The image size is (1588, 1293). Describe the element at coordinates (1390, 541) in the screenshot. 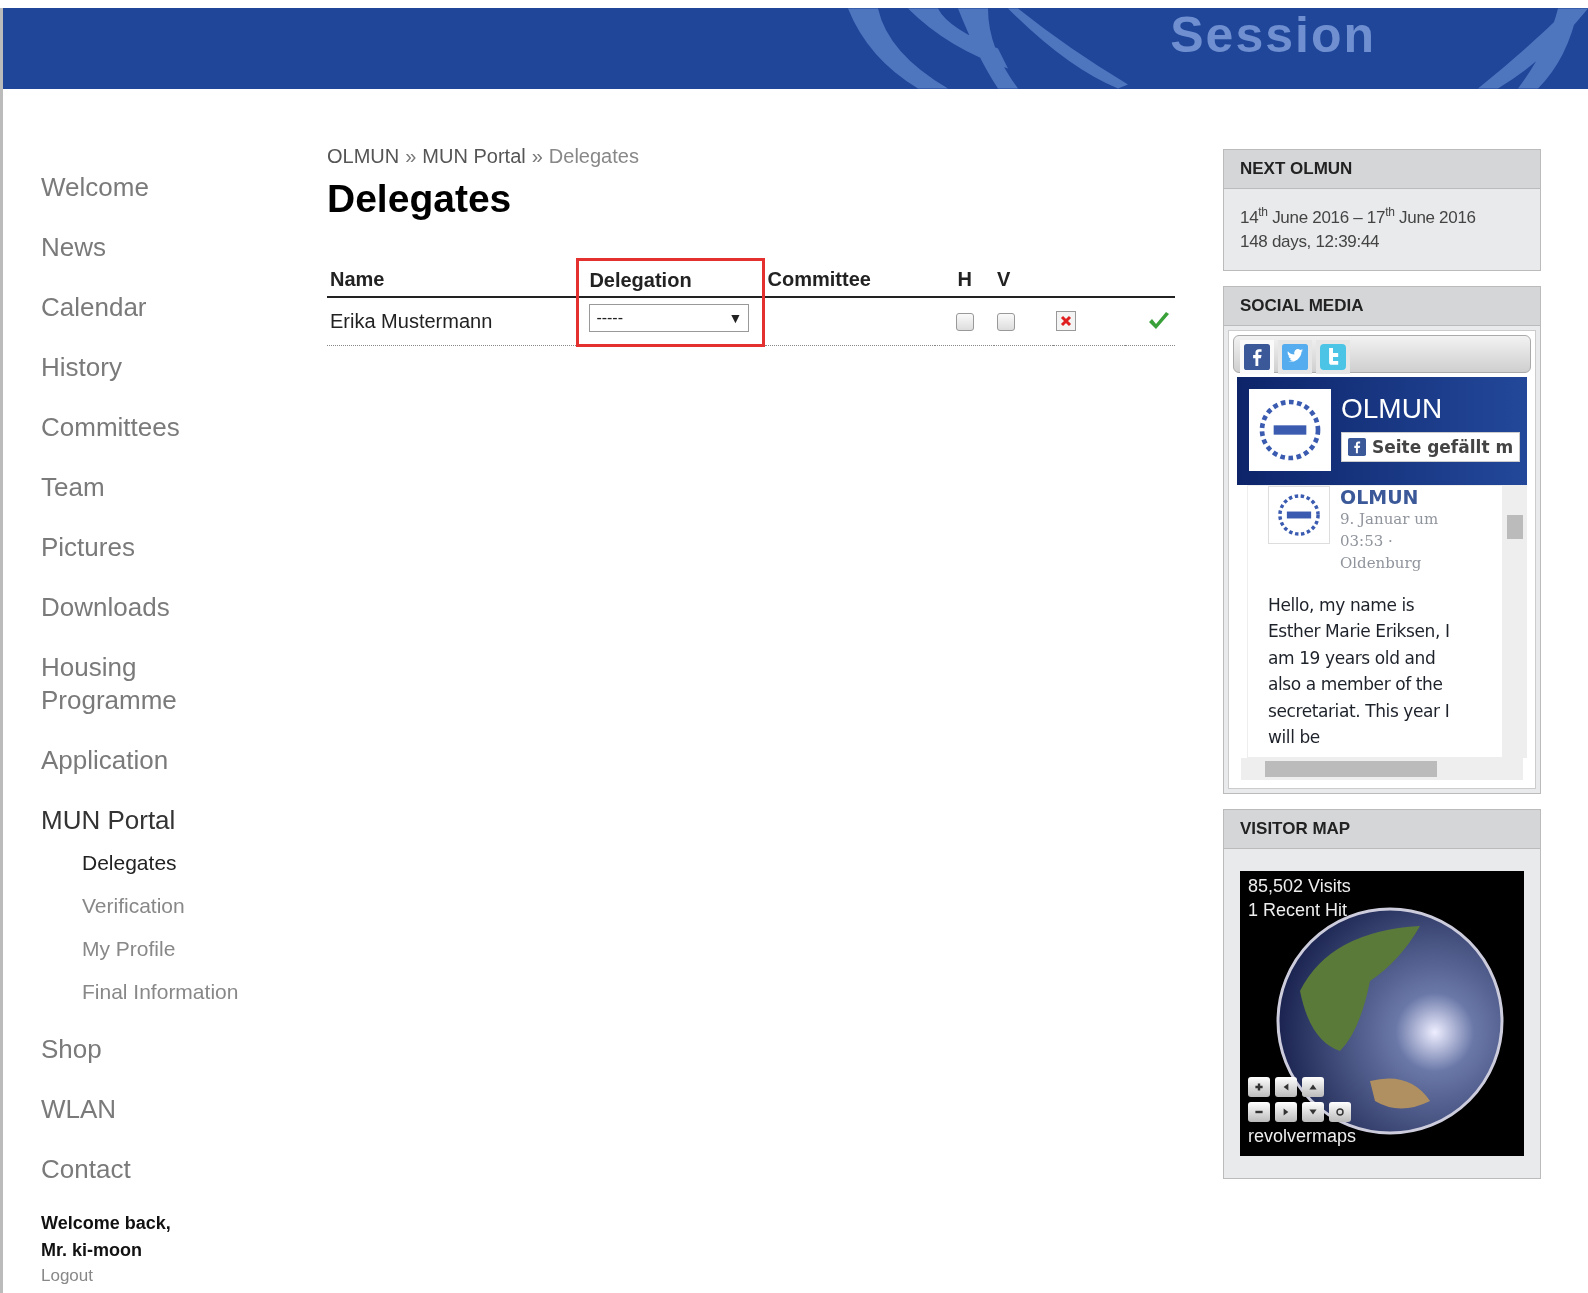

I see `post-meta: 9. Januar um 03:53 · Oldenburg` at that location.